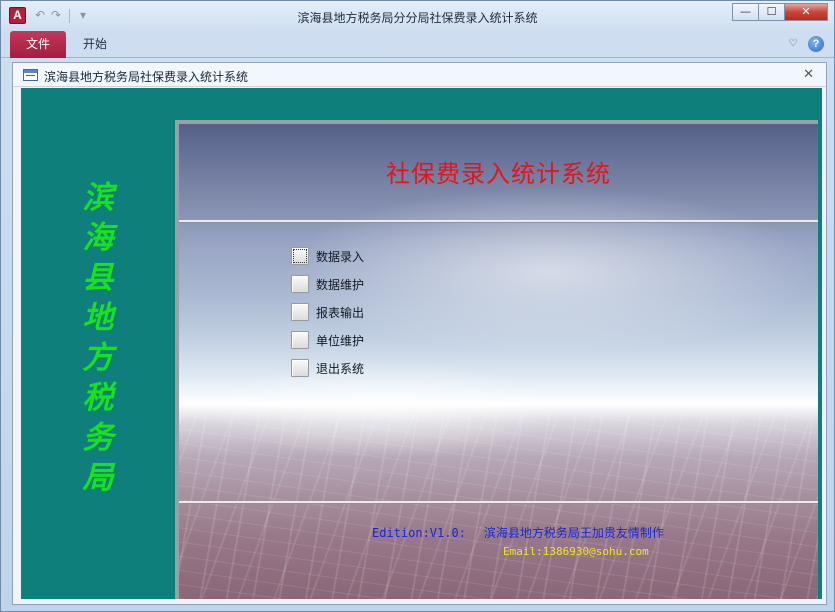  Describe the element at coordinates (98, 438) in the screenshot. I see `title-char: 务` at that location.